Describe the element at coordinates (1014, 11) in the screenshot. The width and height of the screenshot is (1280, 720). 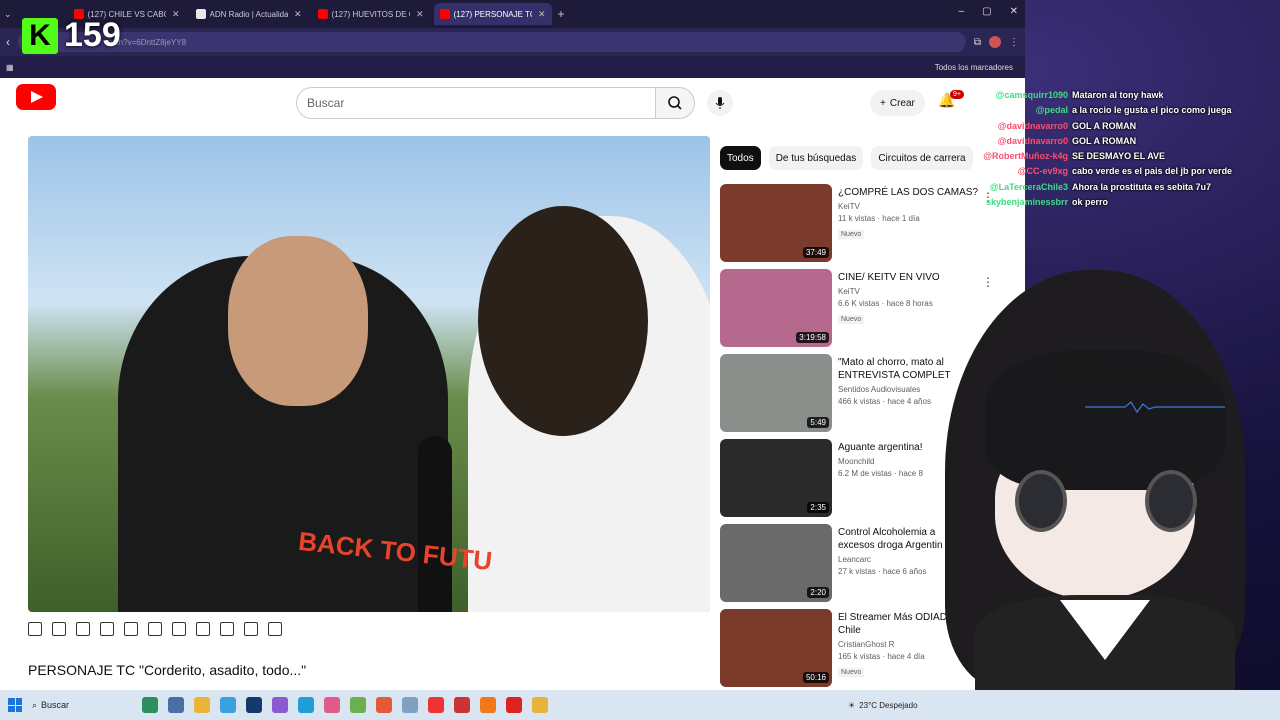
I see `close-icon: ✕` at that location.